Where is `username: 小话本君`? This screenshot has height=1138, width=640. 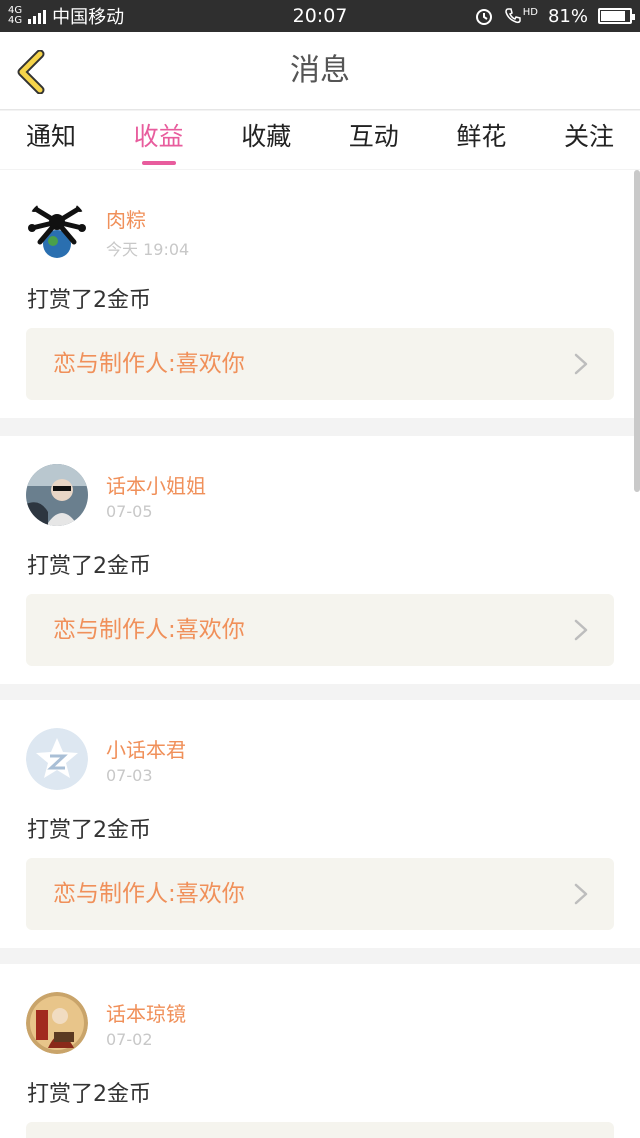
username: 小话本君 is located at coordinates (146, 748).